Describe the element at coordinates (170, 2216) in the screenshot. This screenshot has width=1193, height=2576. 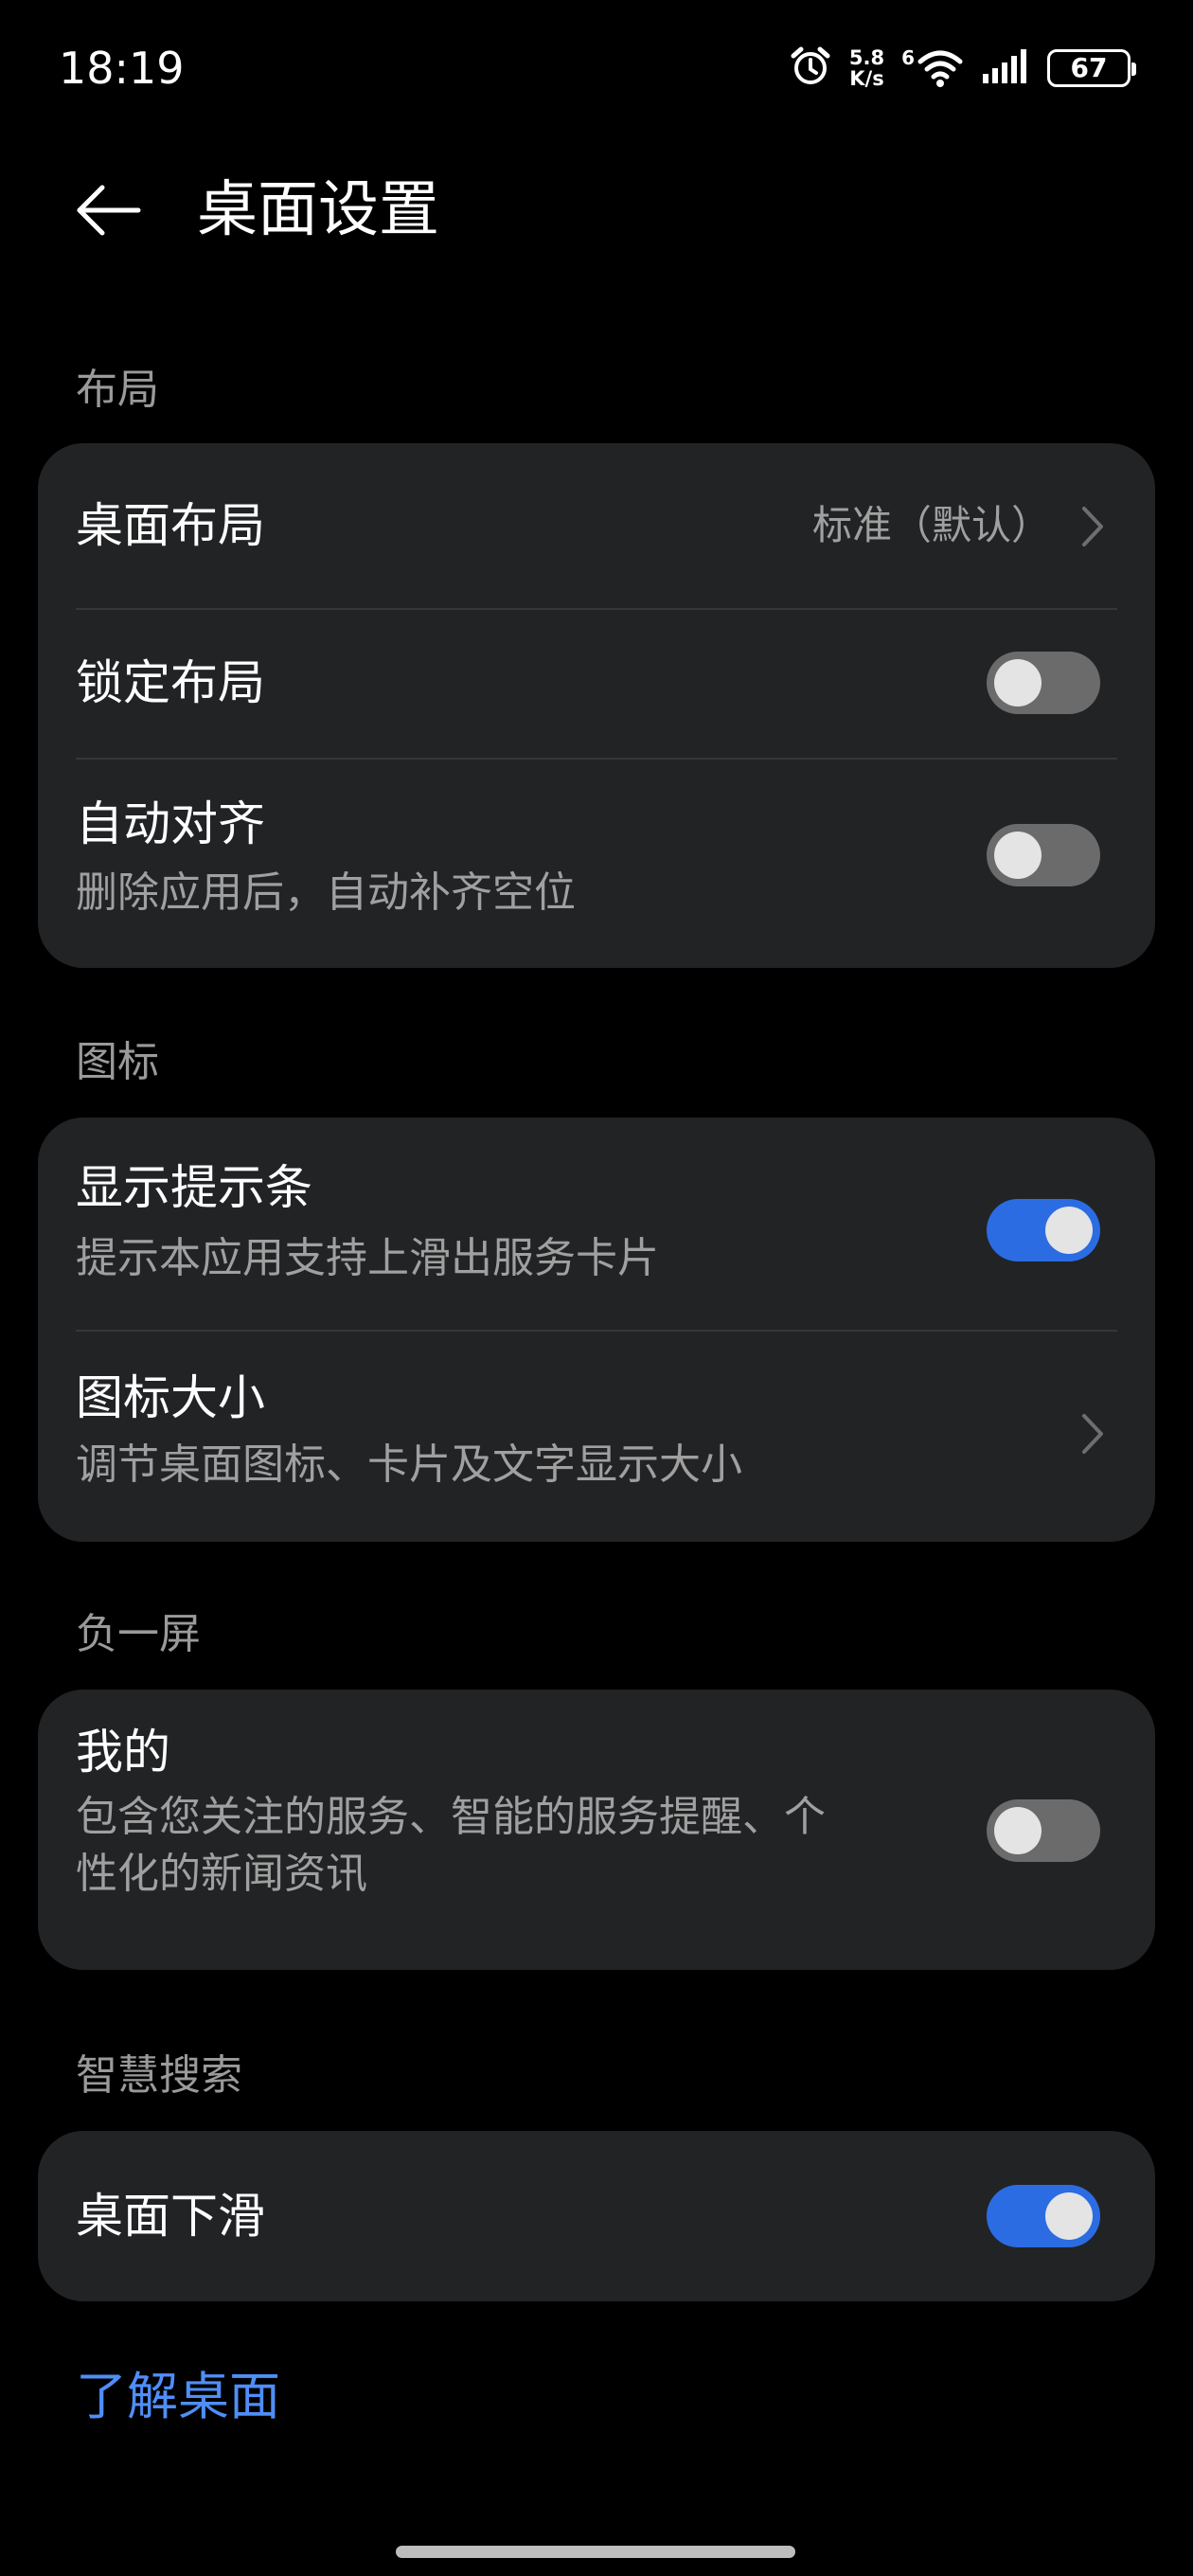
I see `row-swipe-down-title: 桌面下滑` at that location.